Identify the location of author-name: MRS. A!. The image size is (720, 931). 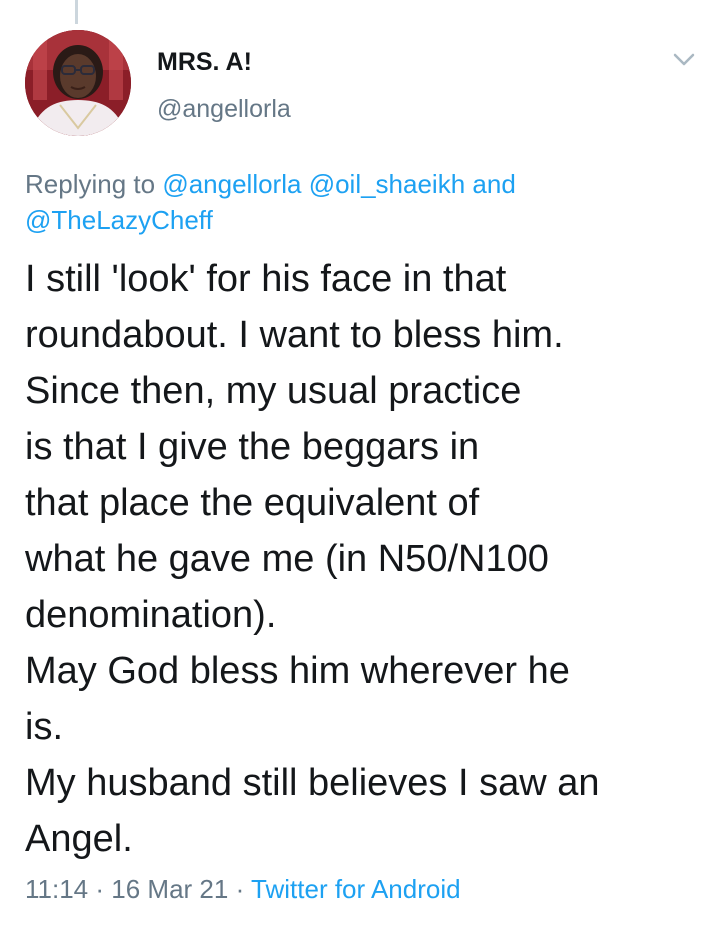
(204, 62).